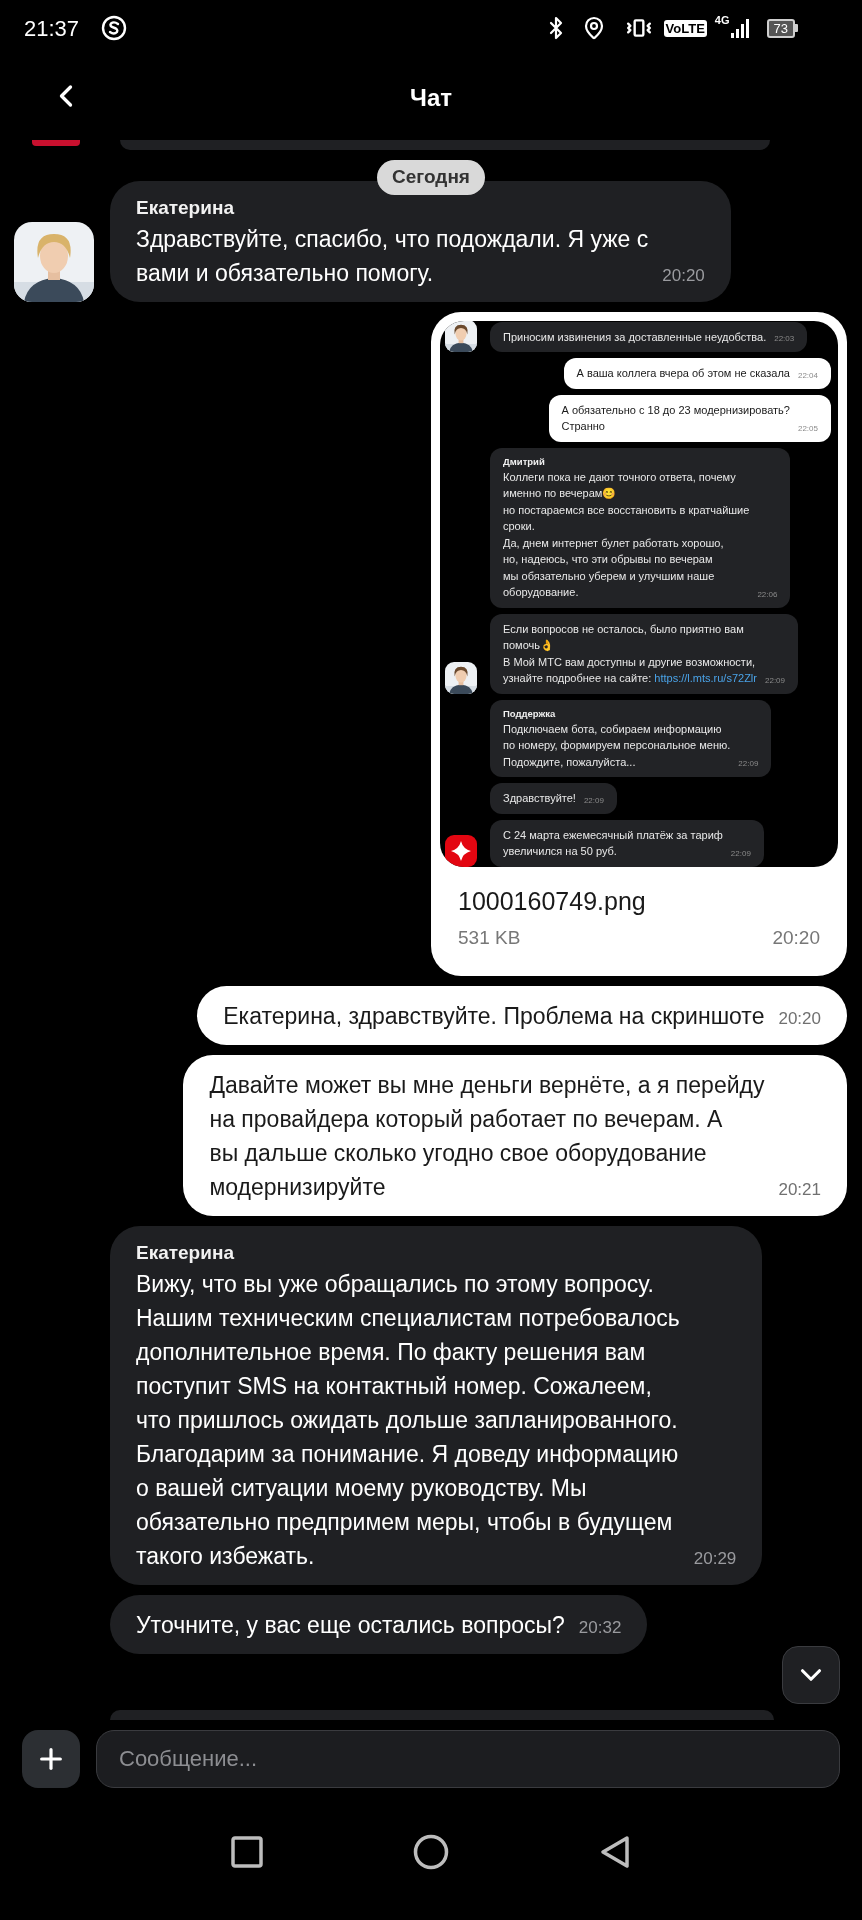 The image size is (862, 1920). I want to click on message-text: Приносим извинения за доставленные неудобства., so click(635, 337).